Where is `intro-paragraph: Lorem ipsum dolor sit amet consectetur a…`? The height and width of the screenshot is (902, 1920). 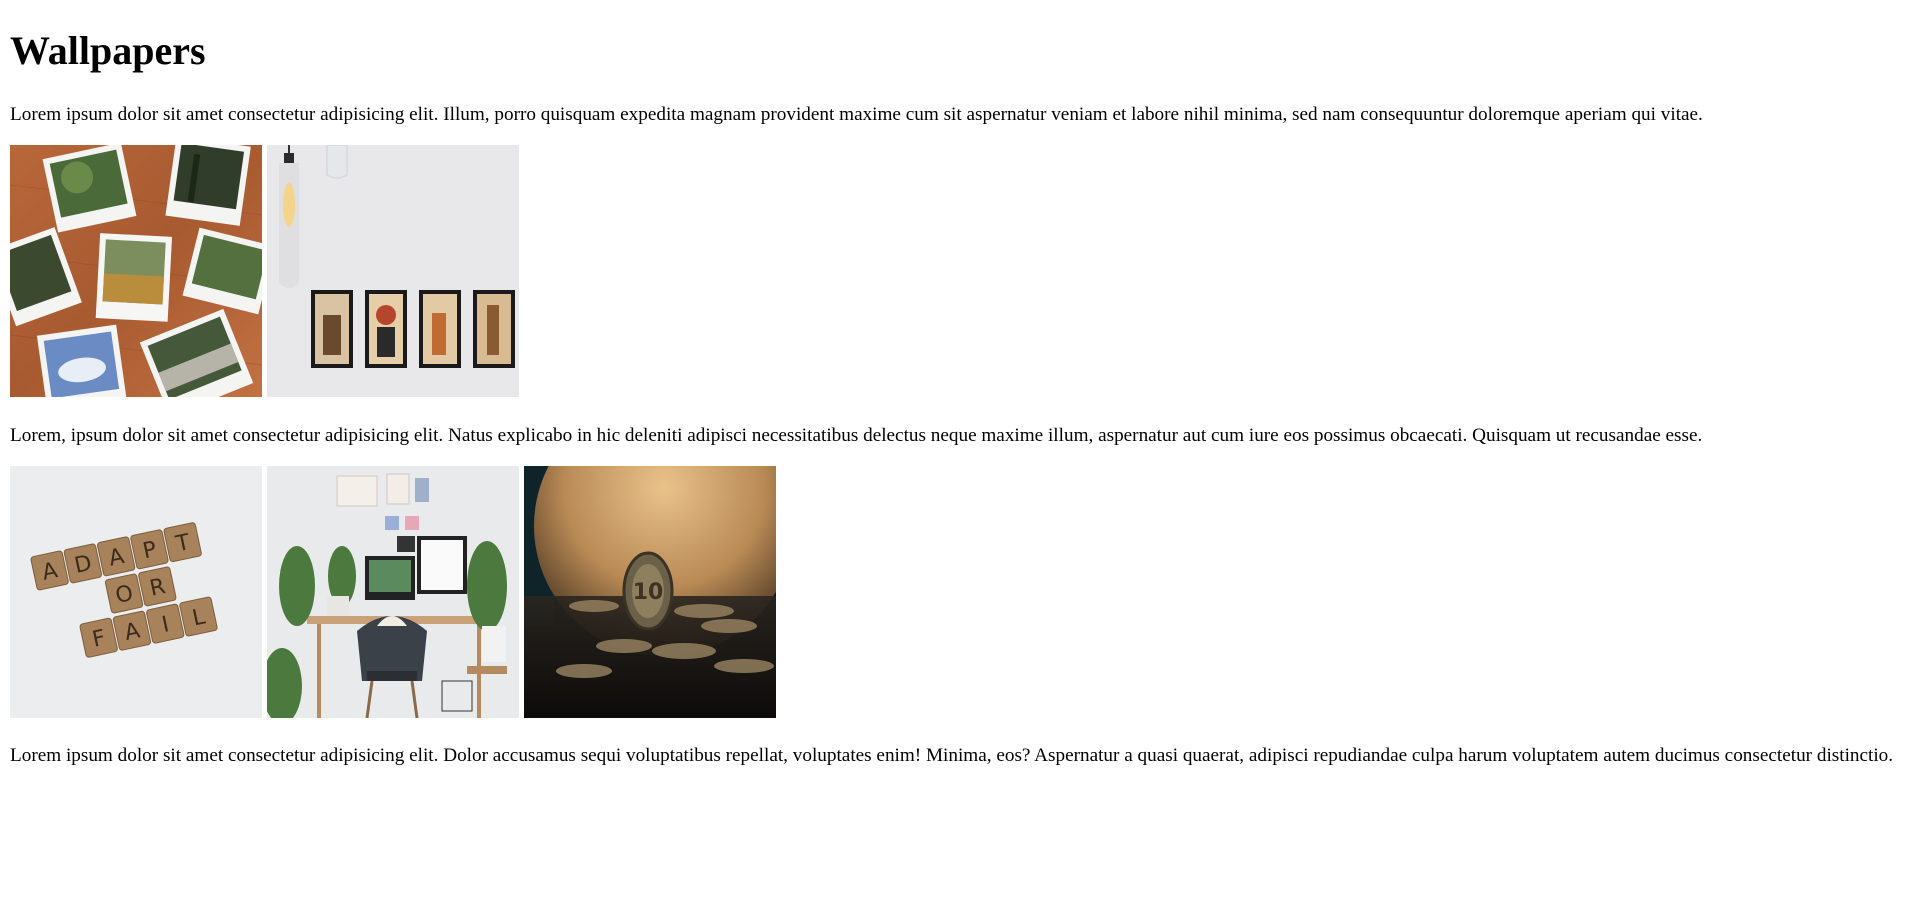 intro-paragraph: Lorem ipsum dolor sit amet consectetur a… is located at coordinates (856, 114).